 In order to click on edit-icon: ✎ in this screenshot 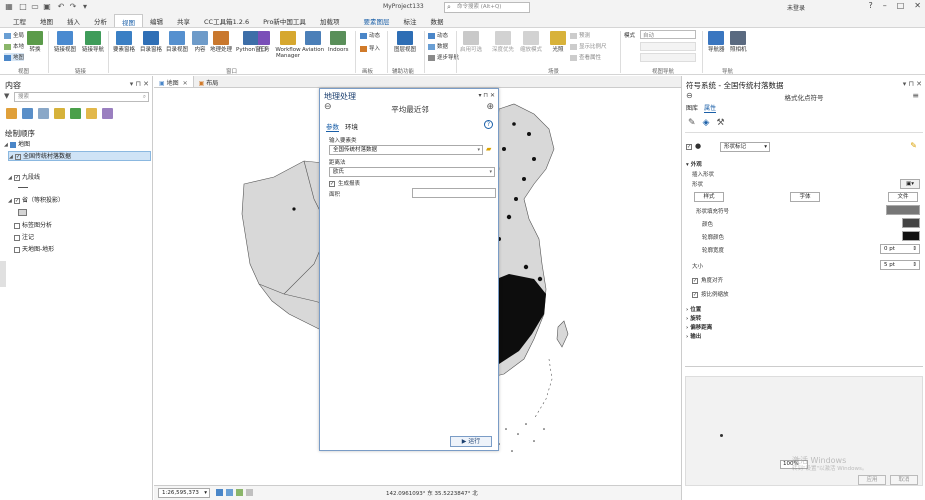, I will do `click(913, 145)`.